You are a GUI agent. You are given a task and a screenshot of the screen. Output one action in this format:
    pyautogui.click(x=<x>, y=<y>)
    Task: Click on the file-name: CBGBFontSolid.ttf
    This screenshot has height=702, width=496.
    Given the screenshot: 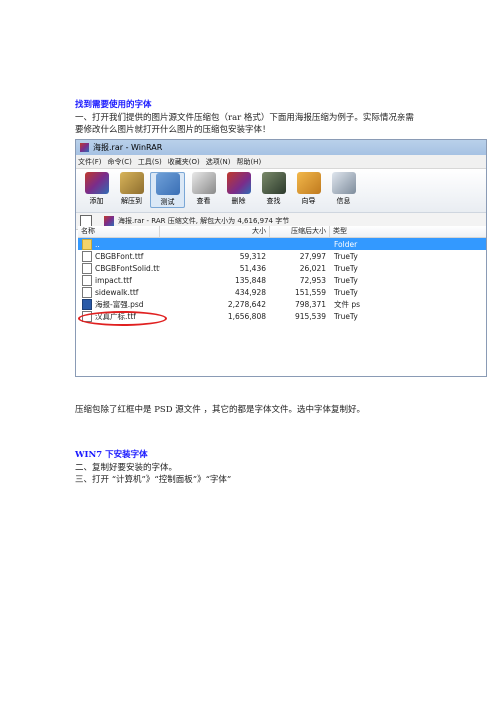 What is the action you would take?
    pyautogui.click(x=127, y=268)
    